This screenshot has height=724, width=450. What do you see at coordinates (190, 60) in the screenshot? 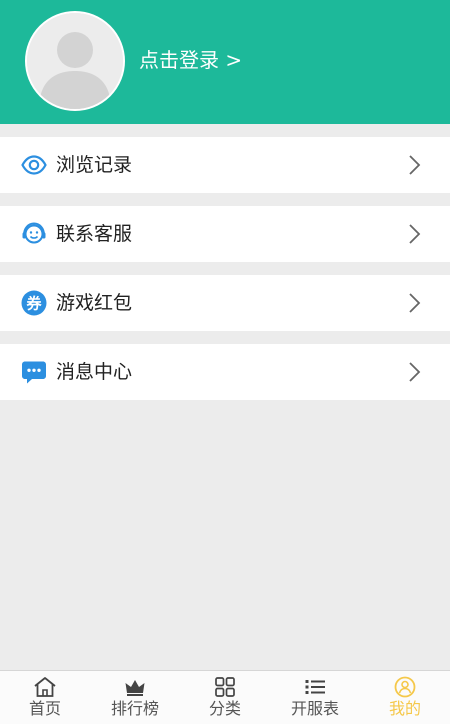
I see `login-link: 点击登录 >` at bounding box center [190, 60].